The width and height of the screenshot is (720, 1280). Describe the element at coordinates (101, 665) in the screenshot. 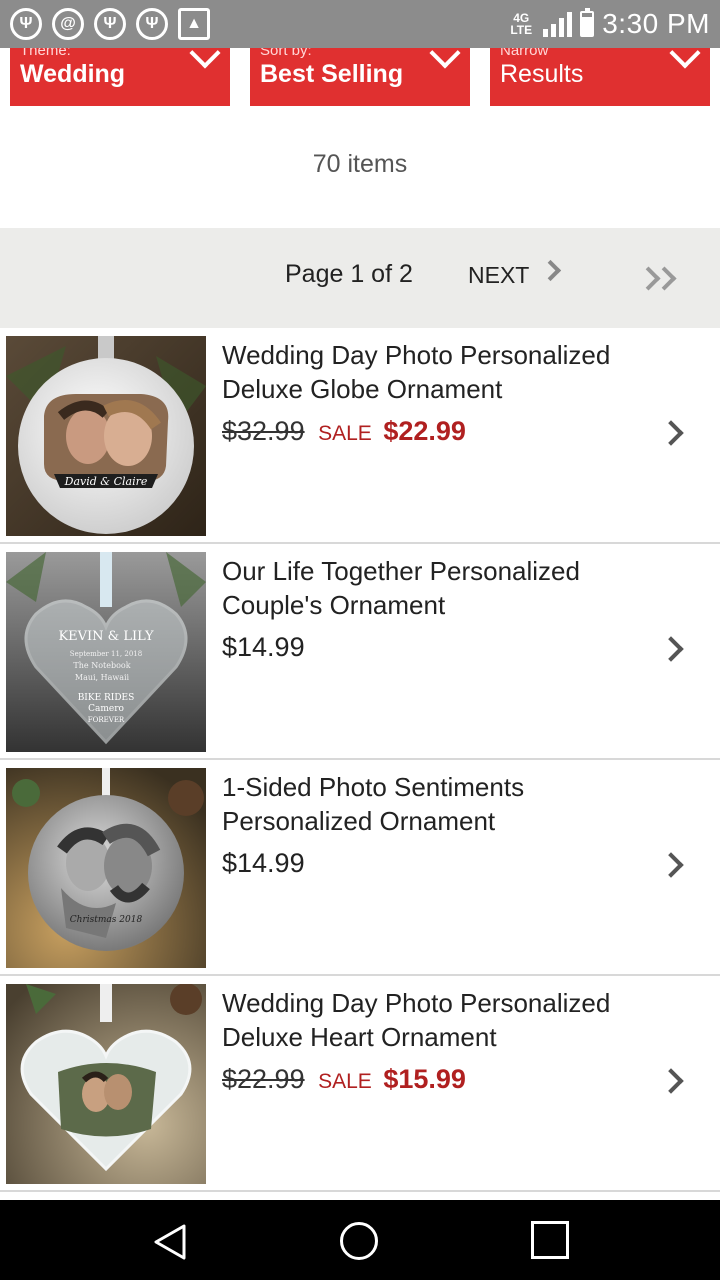

I see `ornament-engraving: The Notebook` at that location.